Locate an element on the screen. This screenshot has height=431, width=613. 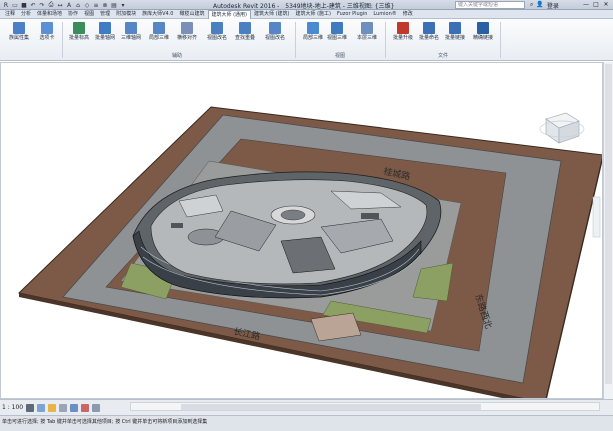
detail-level-icon is located at coordinates (30, 407).